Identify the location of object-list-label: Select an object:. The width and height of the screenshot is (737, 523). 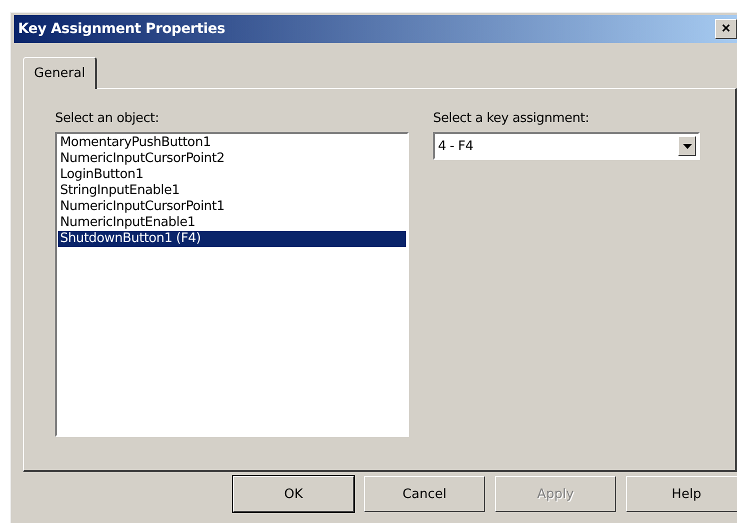
(107, 118).